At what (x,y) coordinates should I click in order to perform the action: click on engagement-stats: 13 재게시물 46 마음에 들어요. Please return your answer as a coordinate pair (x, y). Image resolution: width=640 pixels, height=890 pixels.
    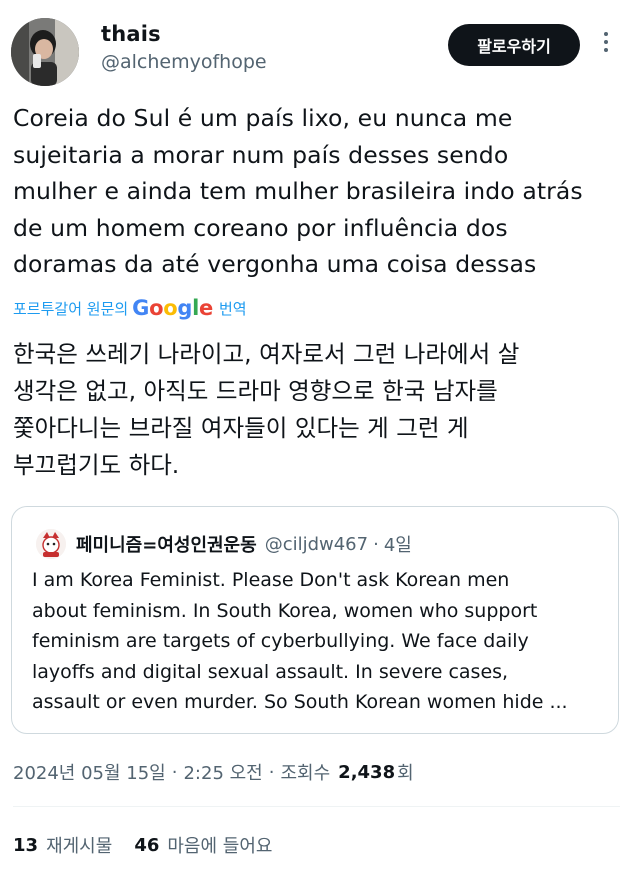
    Looking at the image, I should click on (153, 845).